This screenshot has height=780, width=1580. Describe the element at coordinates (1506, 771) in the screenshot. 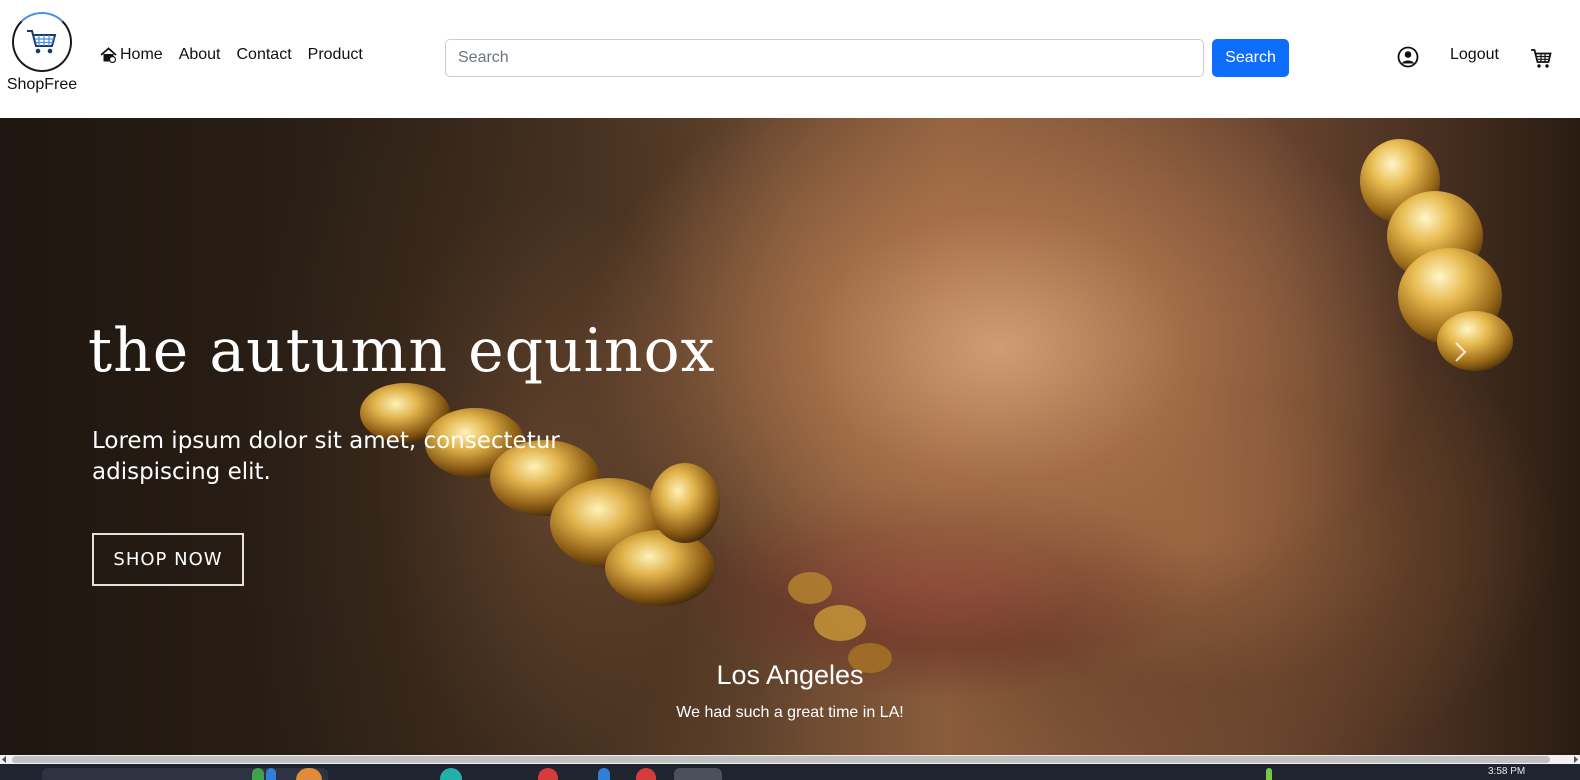

I see `taskbar-clock: 3:58 PM` at that location.